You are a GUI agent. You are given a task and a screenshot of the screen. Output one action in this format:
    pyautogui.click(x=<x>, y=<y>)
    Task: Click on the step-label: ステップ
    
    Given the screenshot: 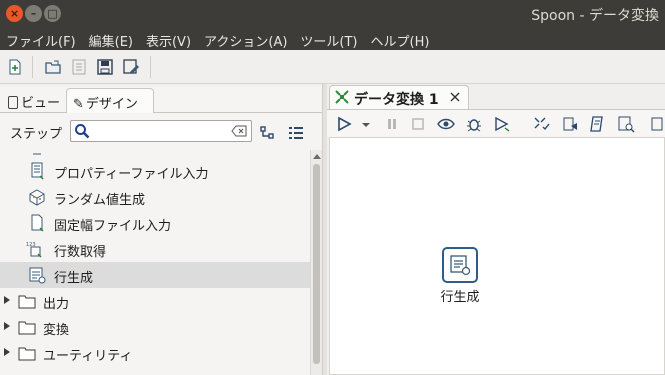 What is the action you would take?
    pyautogui.click(x=36, y=134)
    